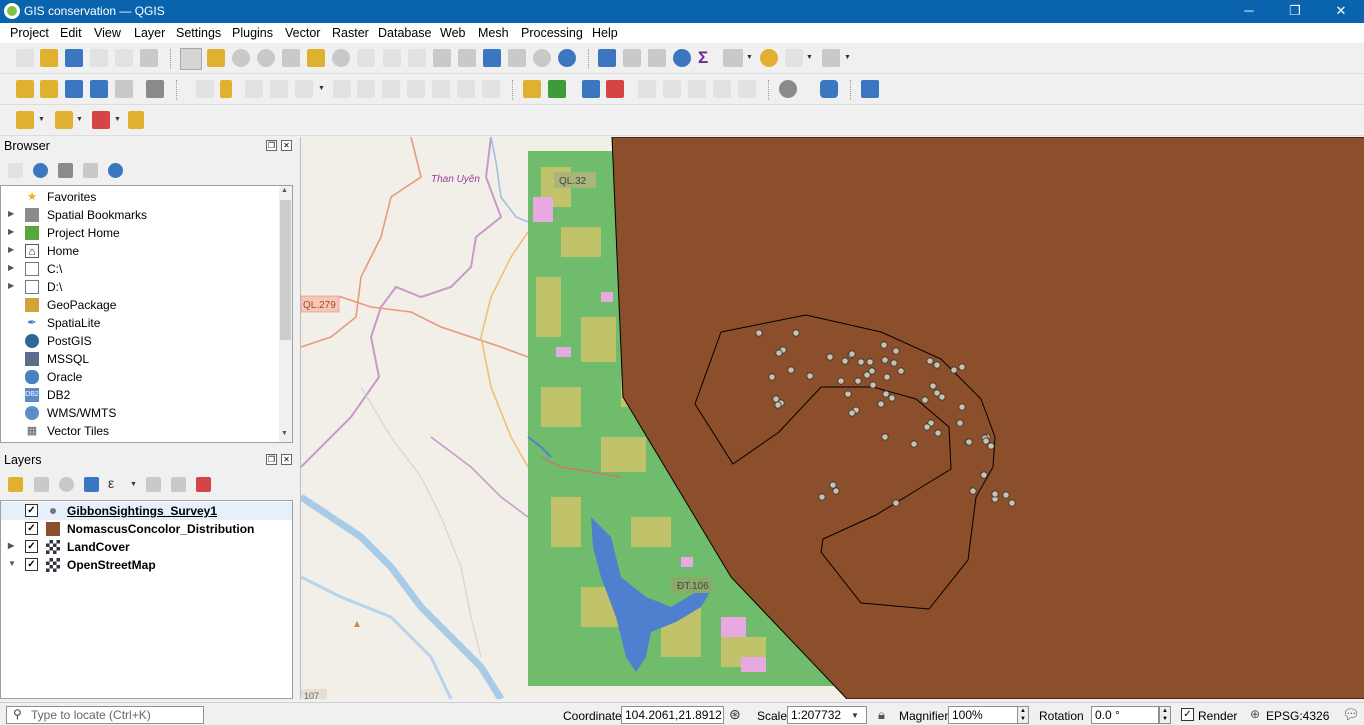 Image resolution: width=1364 pixels, height=725 pixels. I want to click on magnifier-stepper: ▲ ▼, so click(1023, 715).